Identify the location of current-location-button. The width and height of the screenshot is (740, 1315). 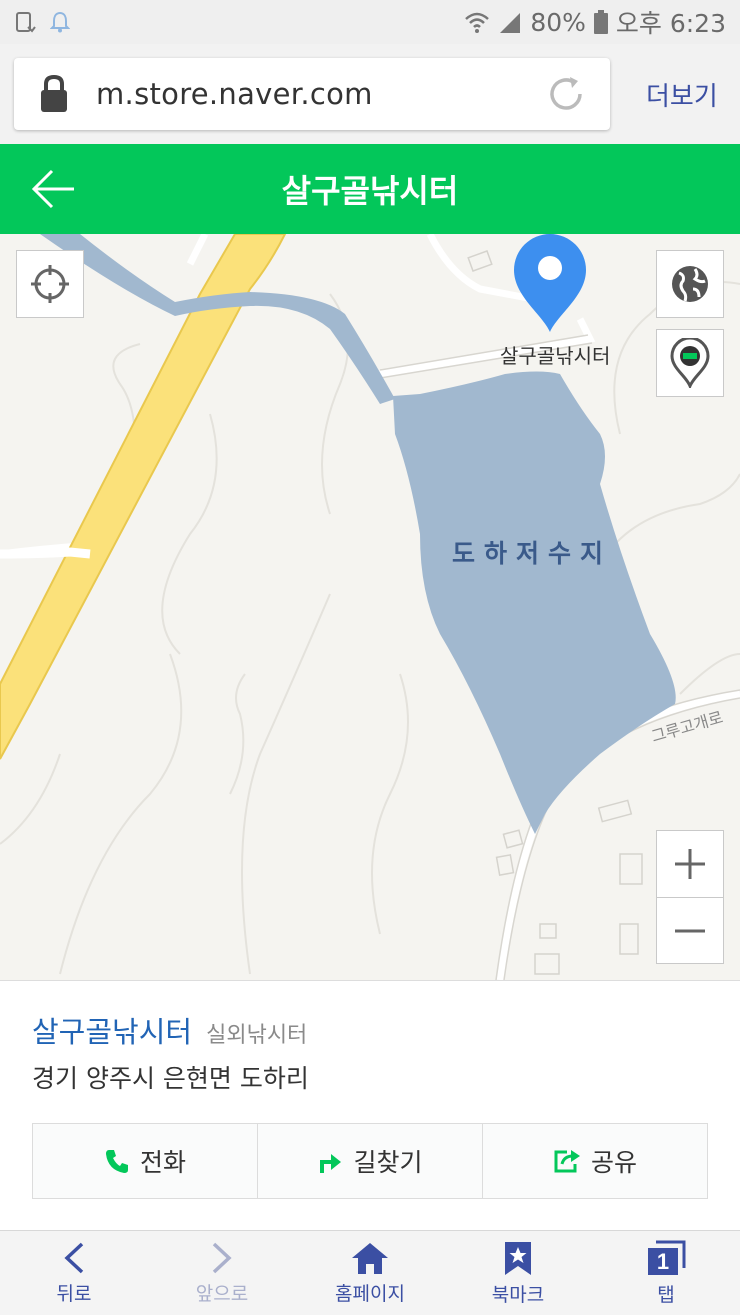
(50, 284).